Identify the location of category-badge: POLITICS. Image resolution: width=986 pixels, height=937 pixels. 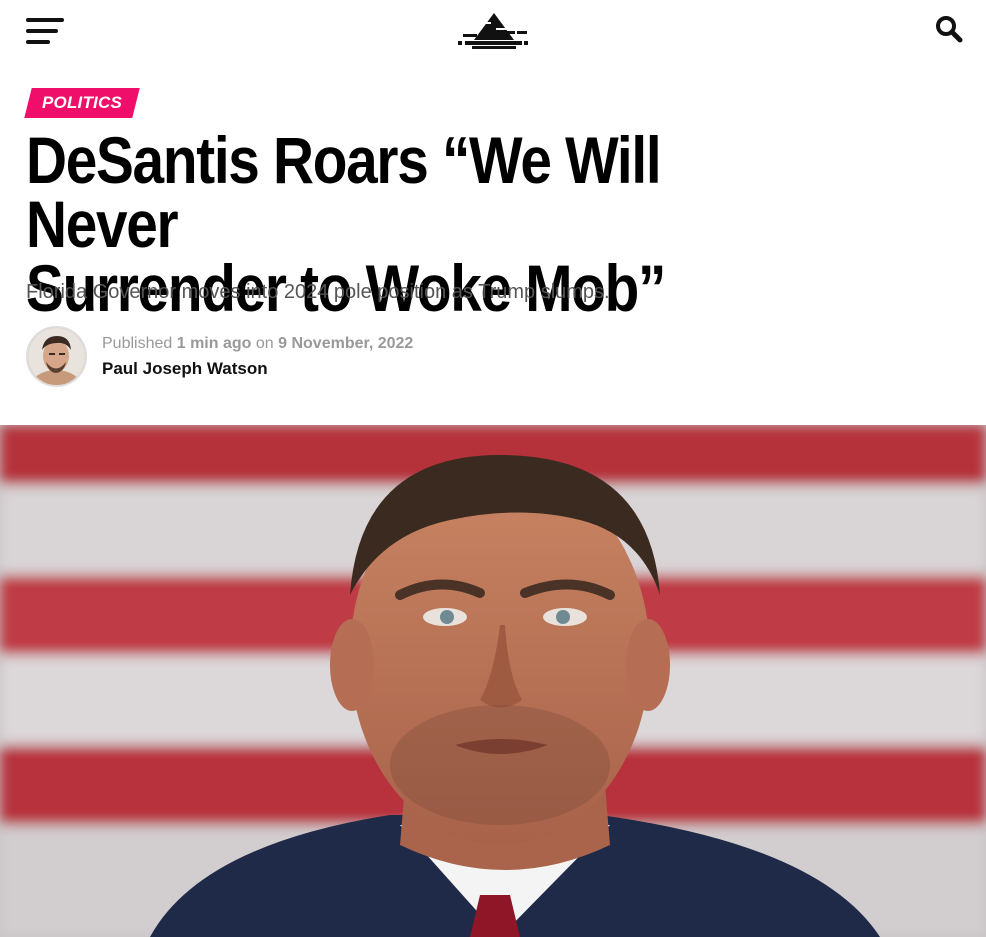
(82, 103).